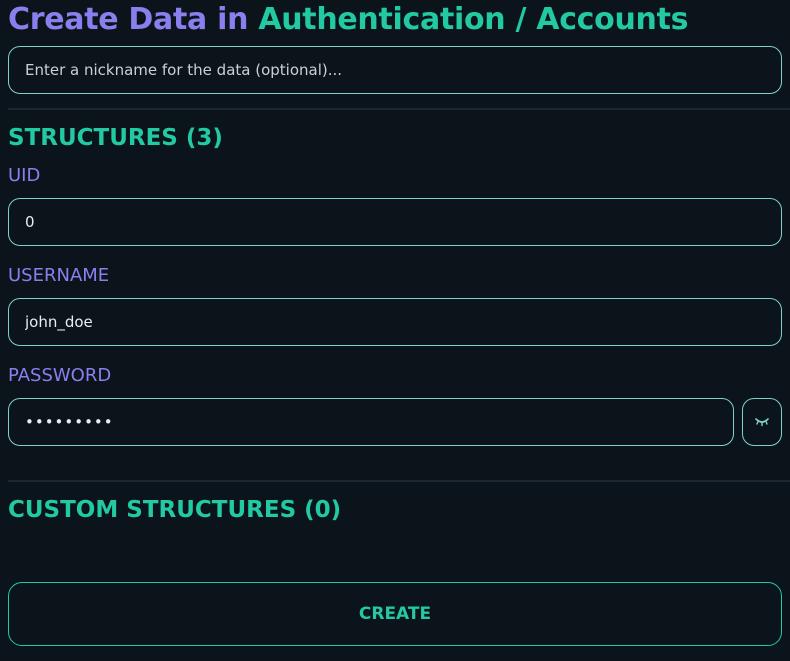 The image size is (790, 661). Describe the element at coordinates (59, 275) in the screenshot. I see `username-label: USERNAME` at that location.